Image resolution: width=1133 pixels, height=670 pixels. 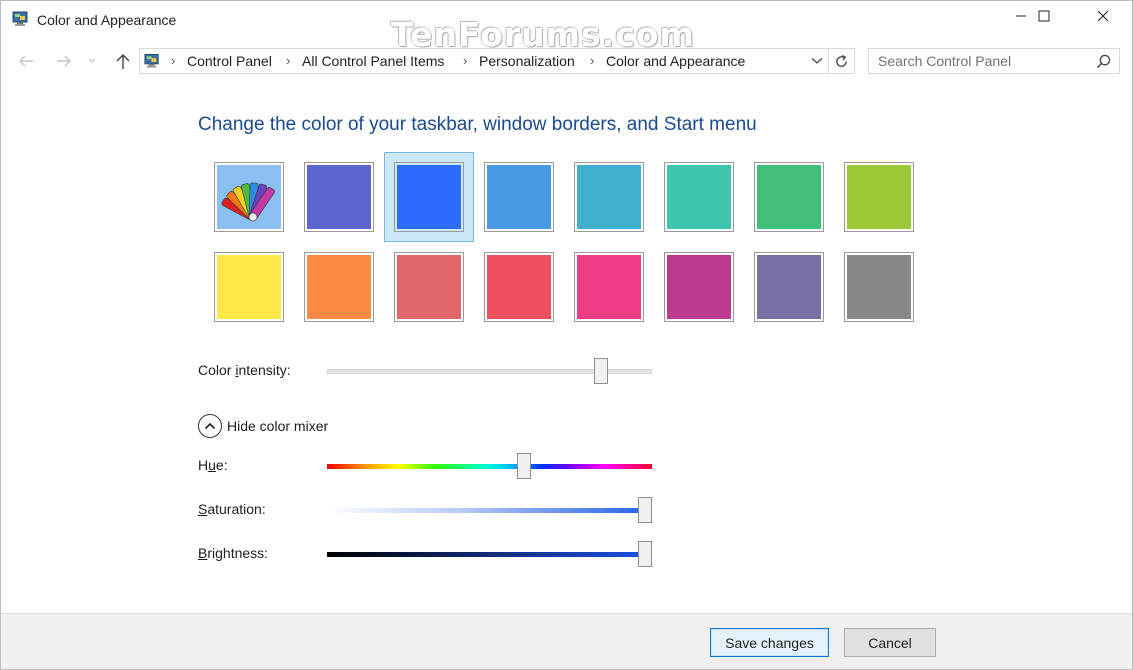 I want to click on hide-color-mixer-link: Hide color mixer, so click(x=277, y=426).